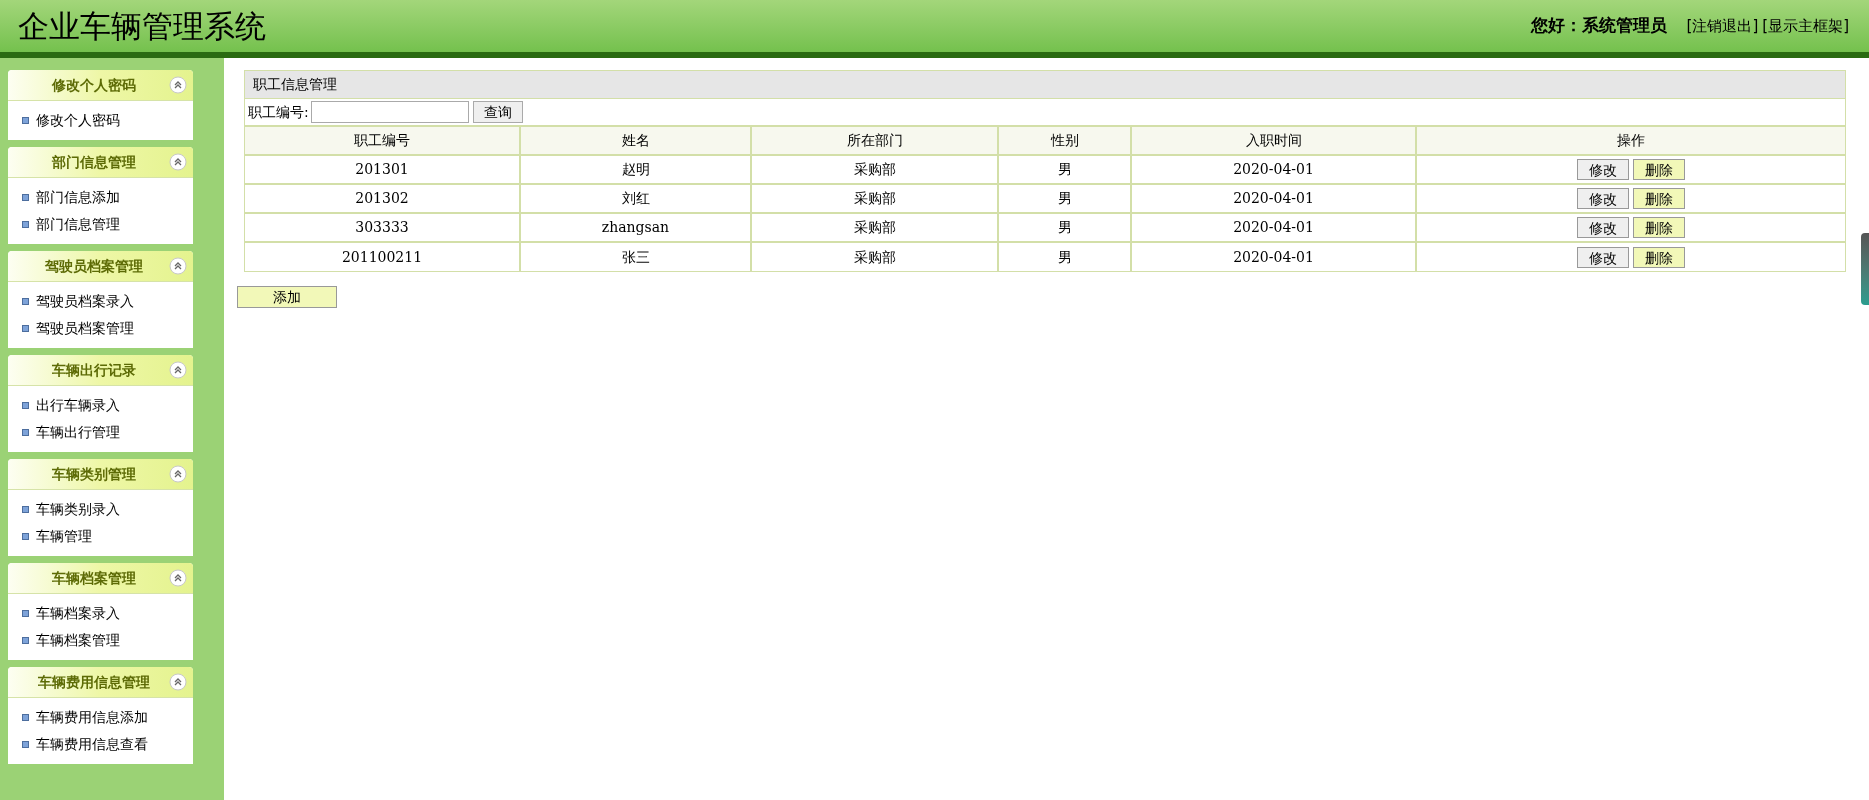  What do you see at coordinates (389, 112) in the screenshot?
I see `search-field` at bounding box center [389, 112].